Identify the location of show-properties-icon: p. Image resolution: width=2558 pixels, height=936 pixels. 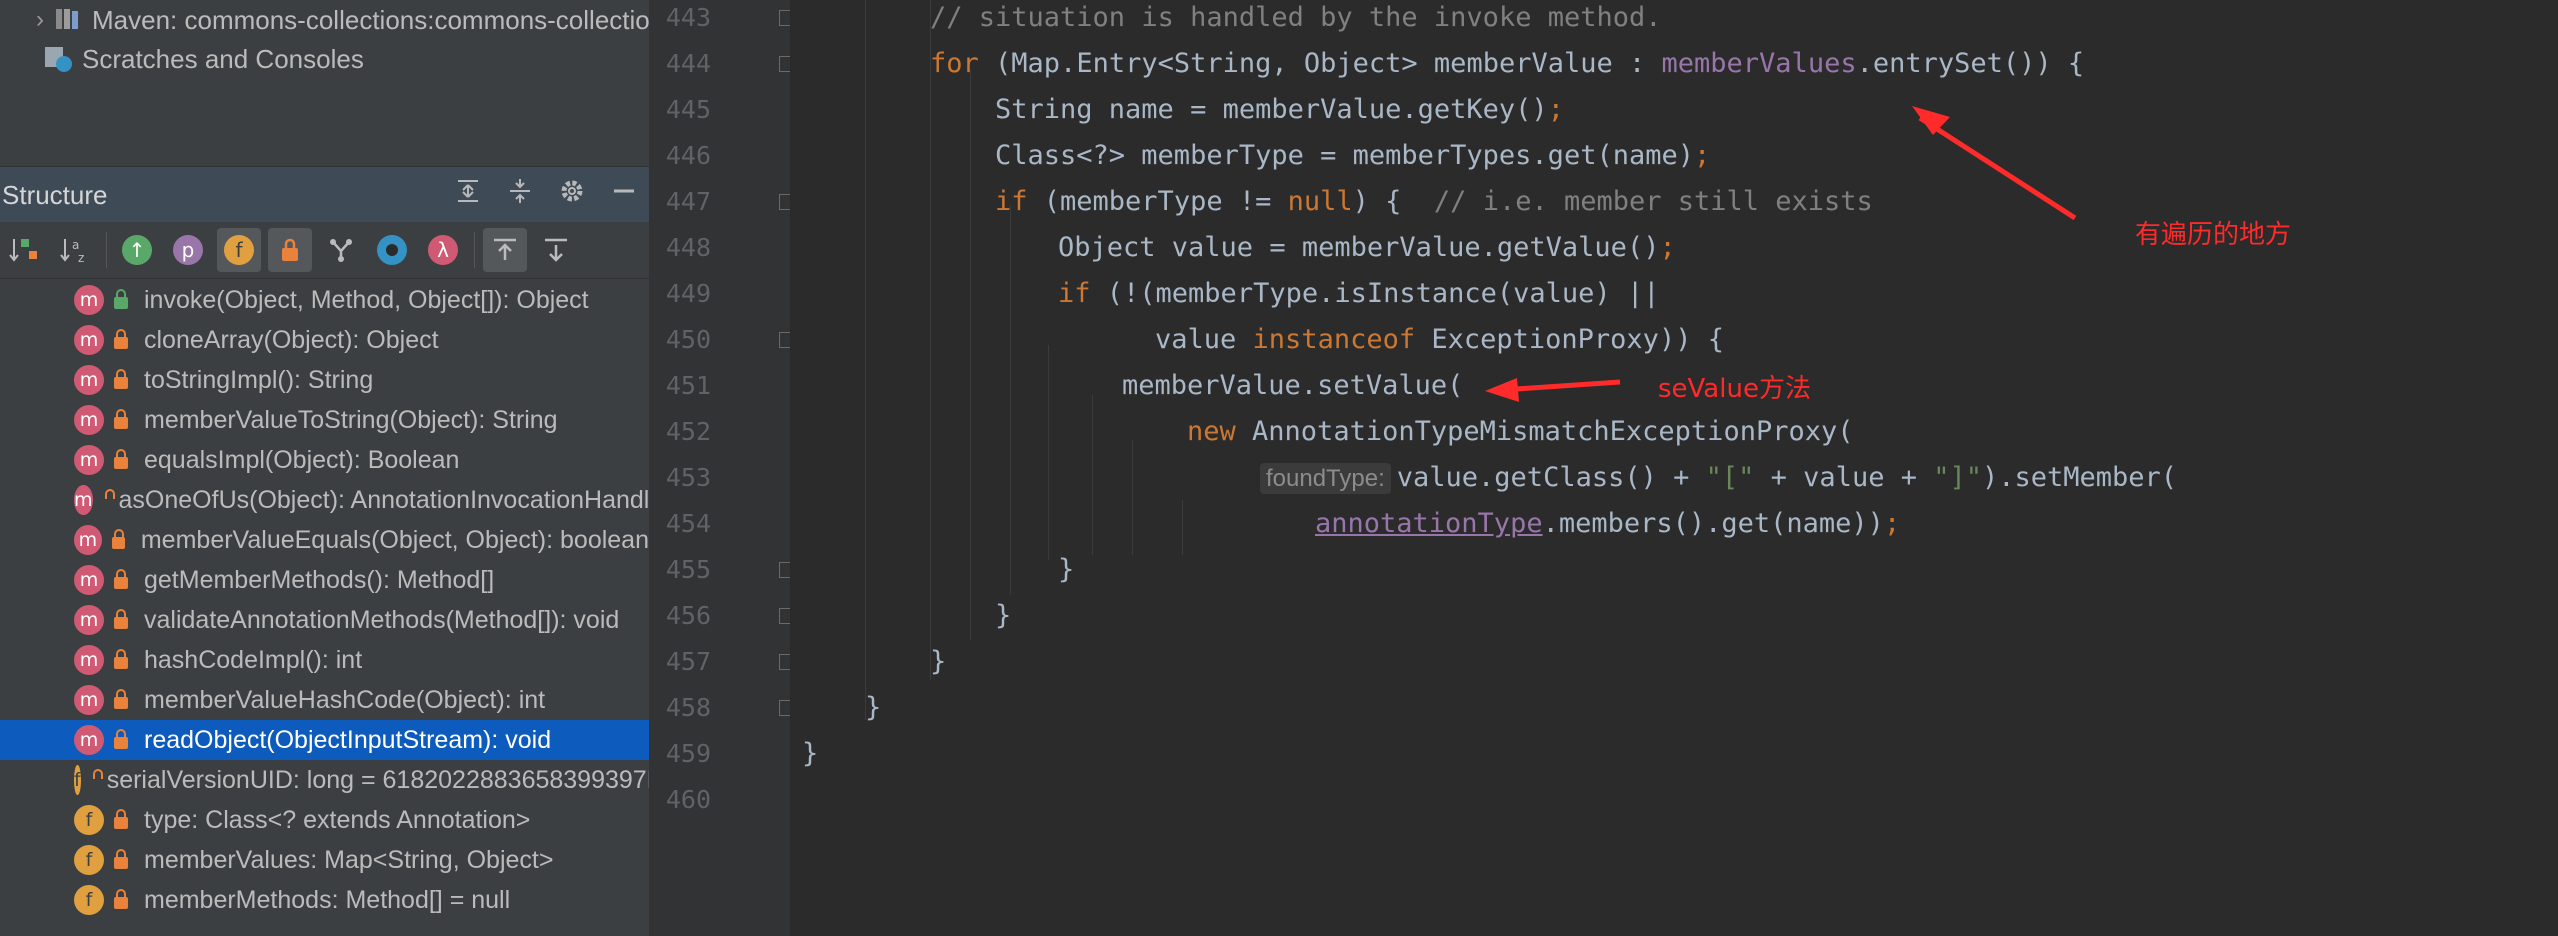
(188, 250).